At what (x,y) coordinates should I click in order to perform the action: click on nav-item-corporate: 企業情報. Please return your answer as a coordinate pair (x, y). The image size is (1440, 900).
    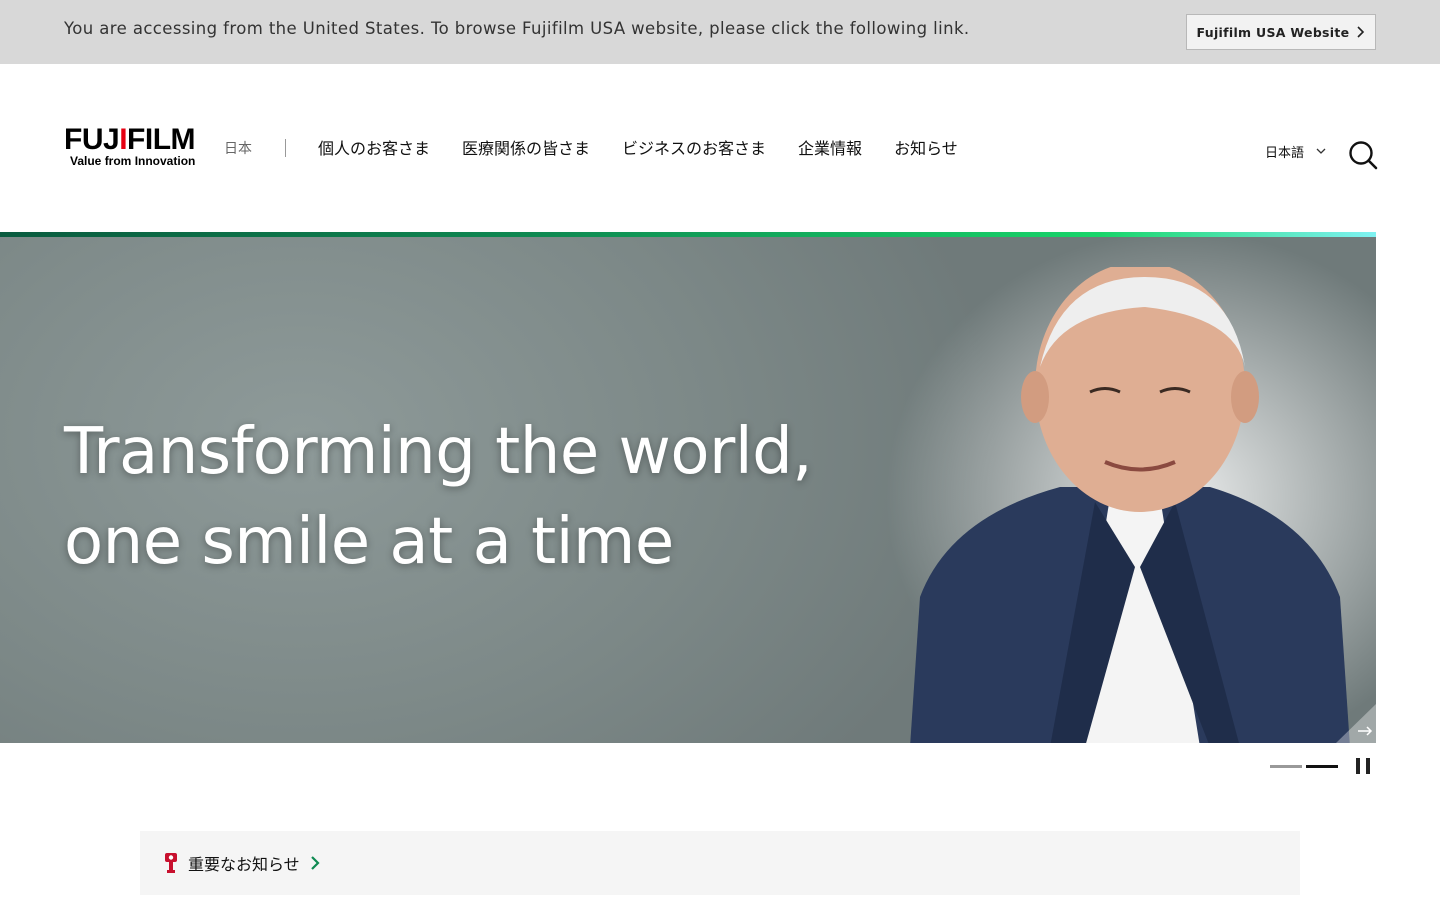
    Looking at the image, I should click on (830, 147).